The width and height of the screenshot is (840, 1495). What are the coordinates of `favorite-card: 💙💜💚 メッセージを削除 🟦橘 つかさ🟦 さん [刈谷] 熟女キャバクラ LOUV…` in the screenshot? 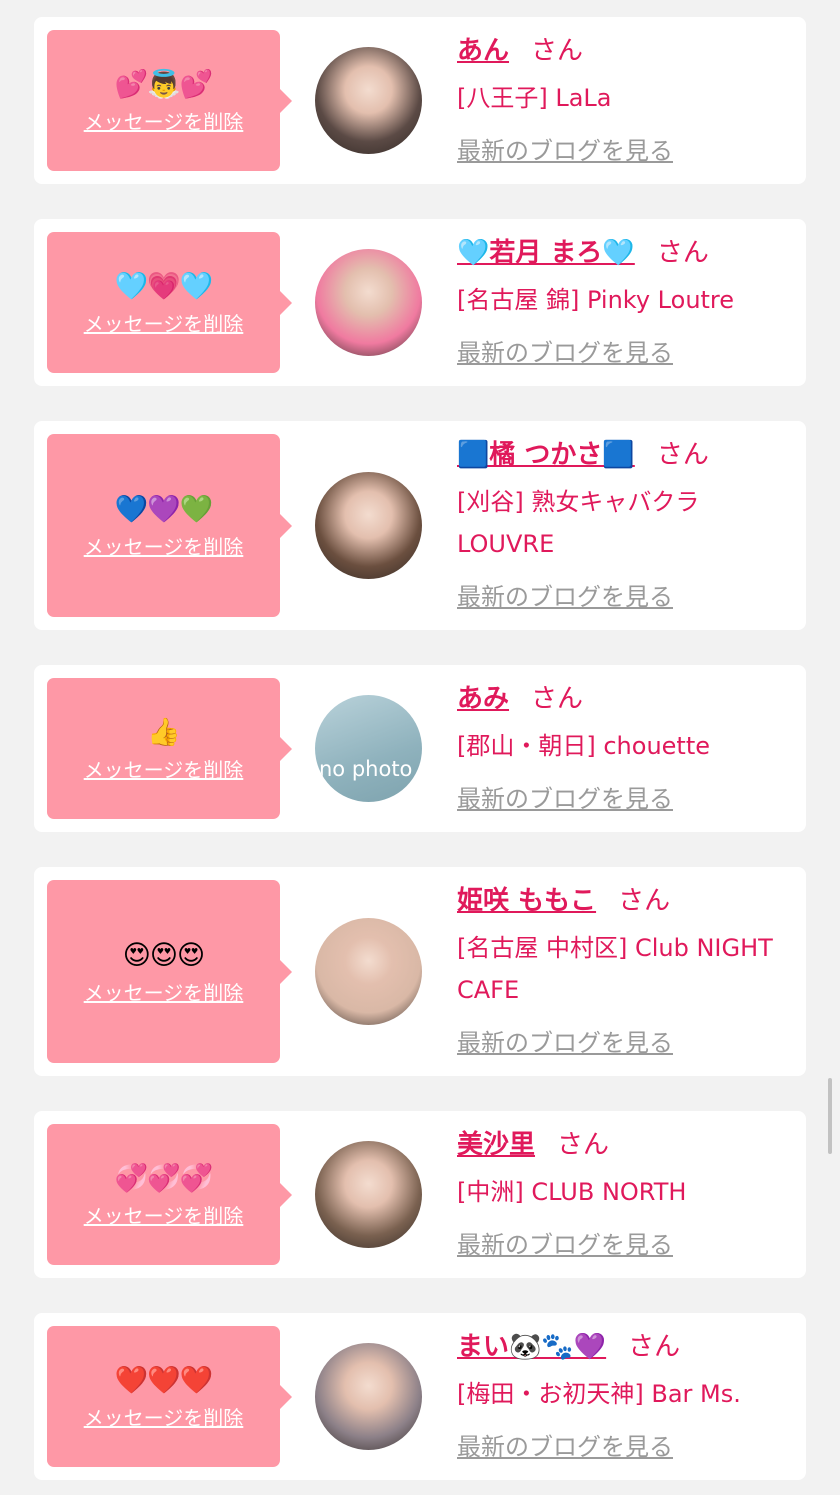 It's located at (420, 525).